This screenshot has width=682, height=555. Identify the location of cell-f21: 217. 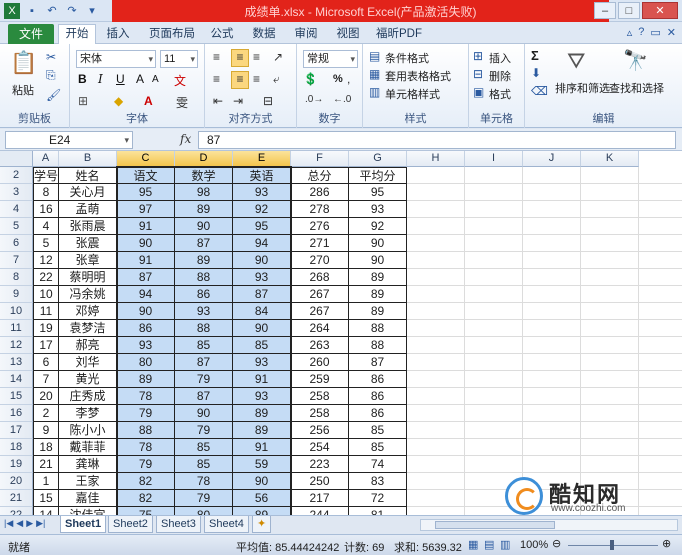
(320, 498).